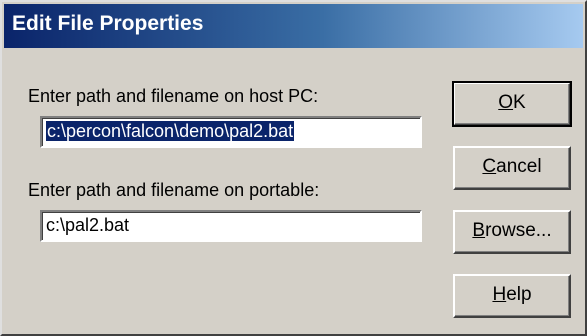 This screenshot has width=587, height=336. Describe the element at coordinates (519, 102) in the screenshot. I see `ok-label-rest: K` at that location.